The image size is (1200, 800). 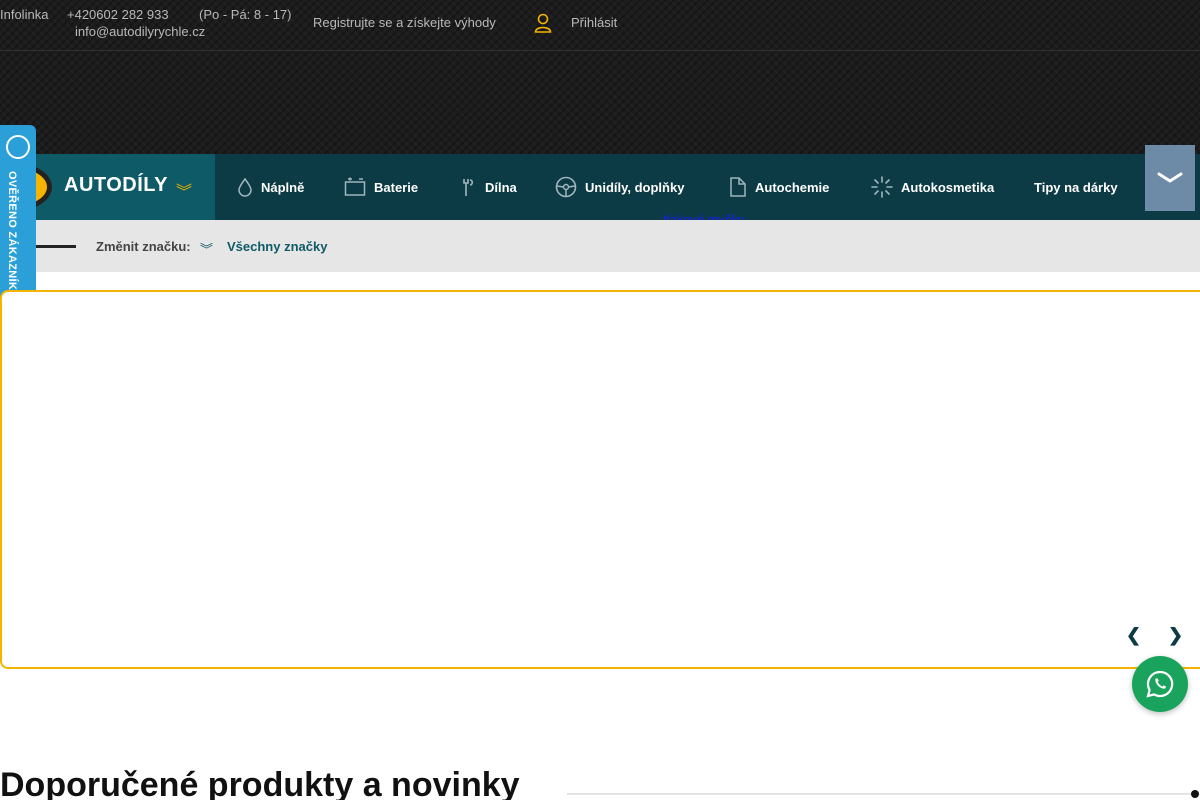 I want to click on brand-filter-select: Všechny značky, so click(x=277, y=246).